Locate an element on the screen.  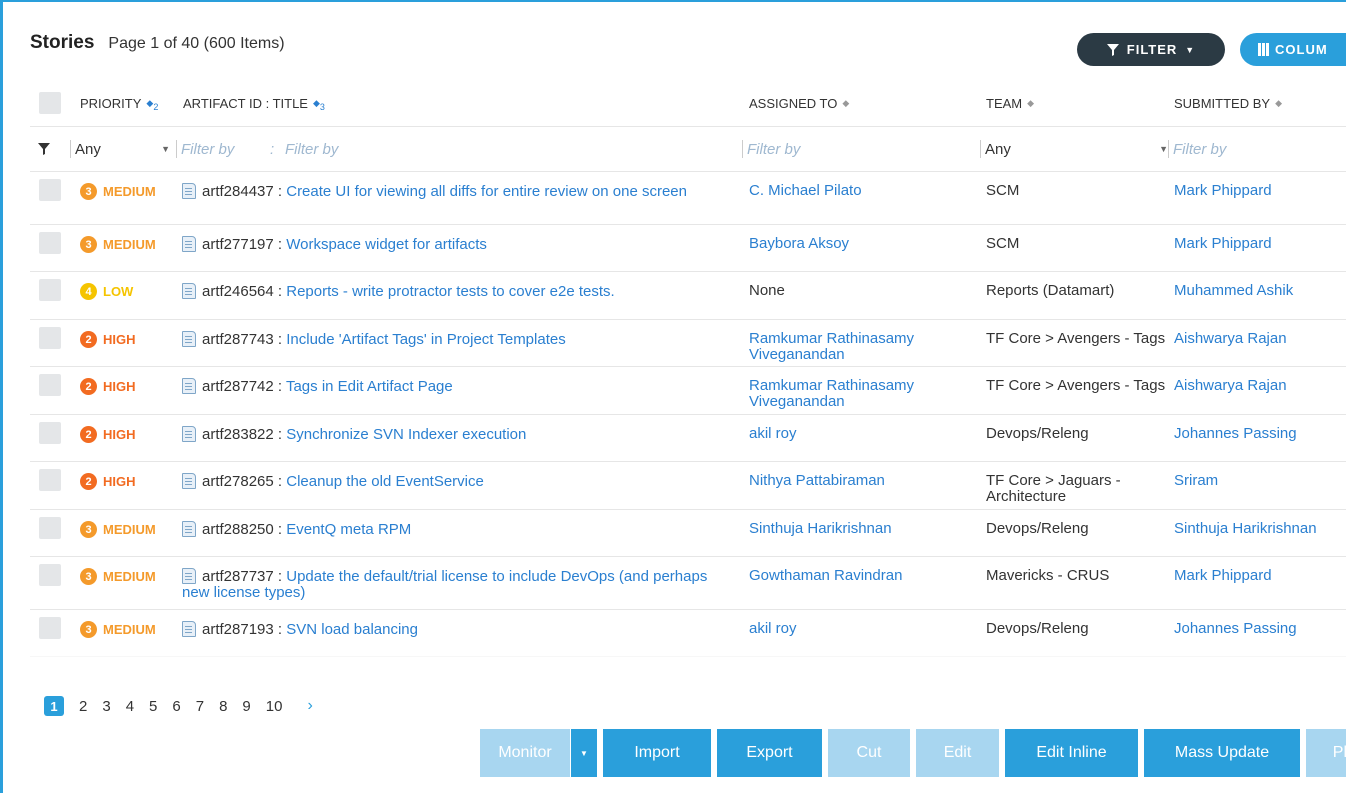
priority-number: 3 is located at coordinates (88, 191).